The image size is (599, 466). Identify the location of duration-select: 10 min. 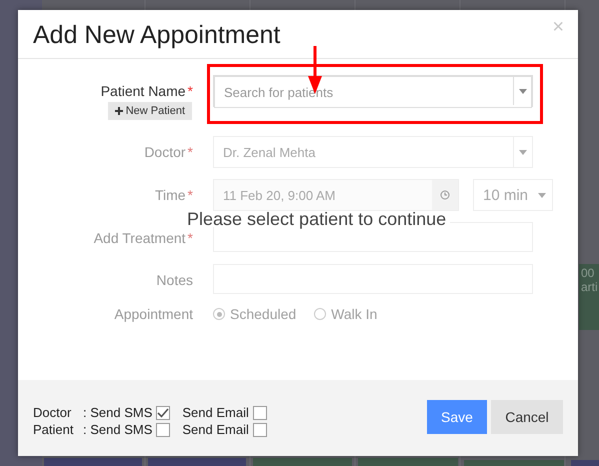
(513, 195).